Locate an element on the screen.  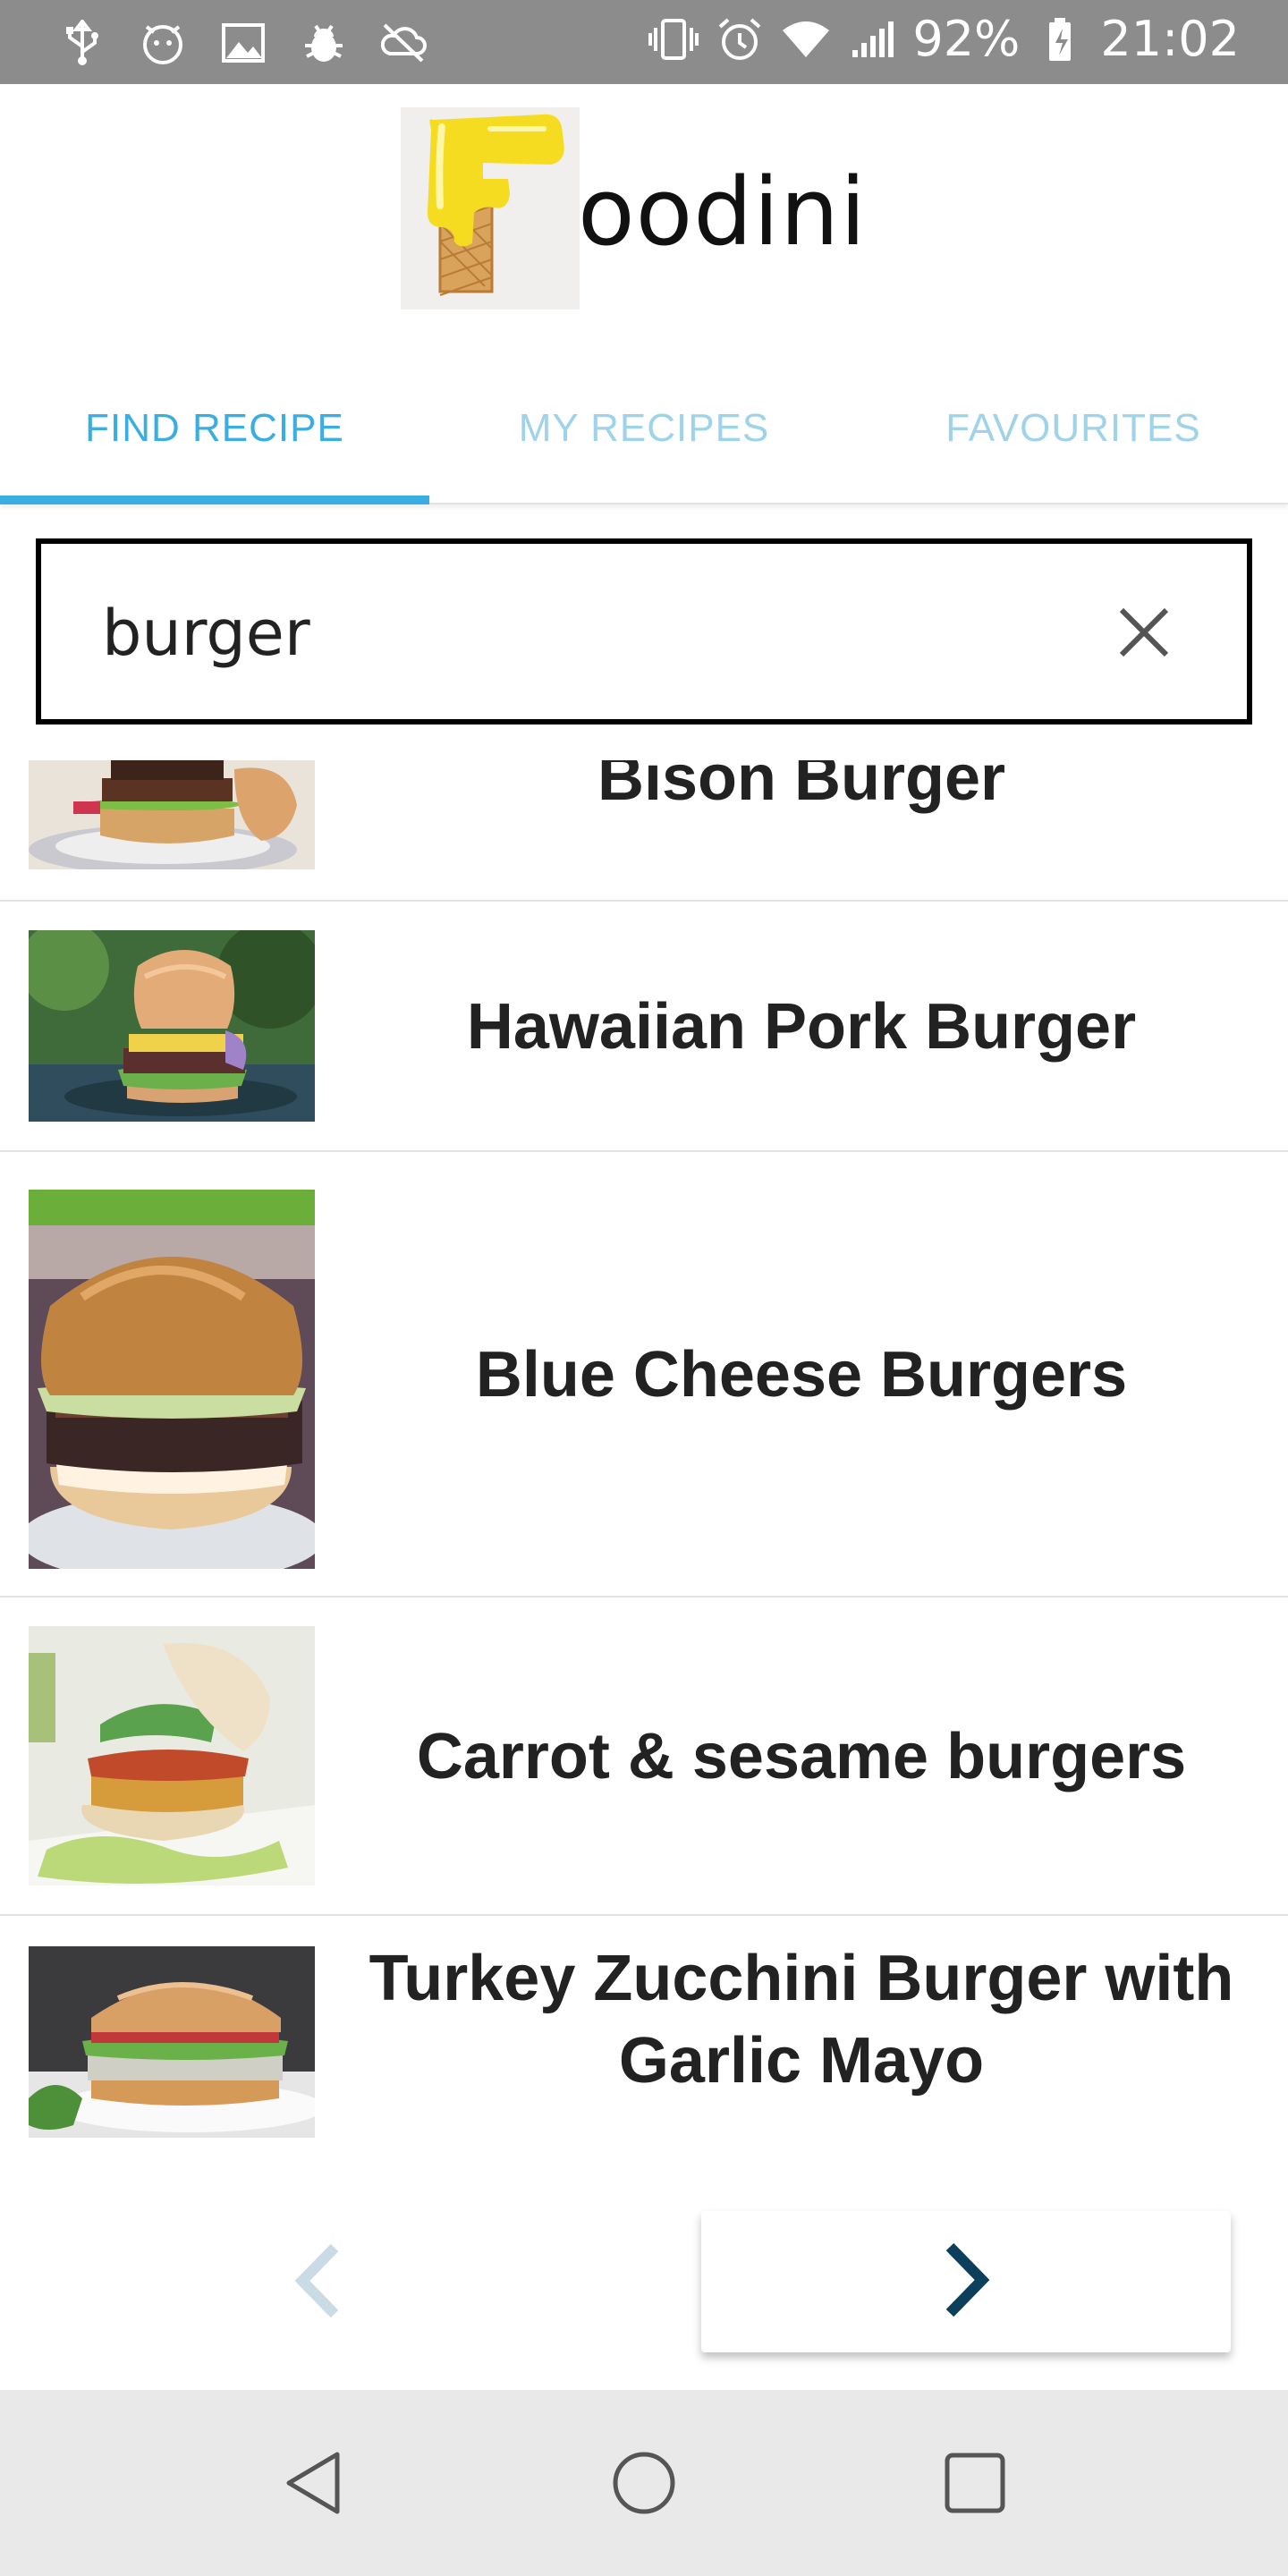
sync-off-icon is located at coordinates (404, 43).